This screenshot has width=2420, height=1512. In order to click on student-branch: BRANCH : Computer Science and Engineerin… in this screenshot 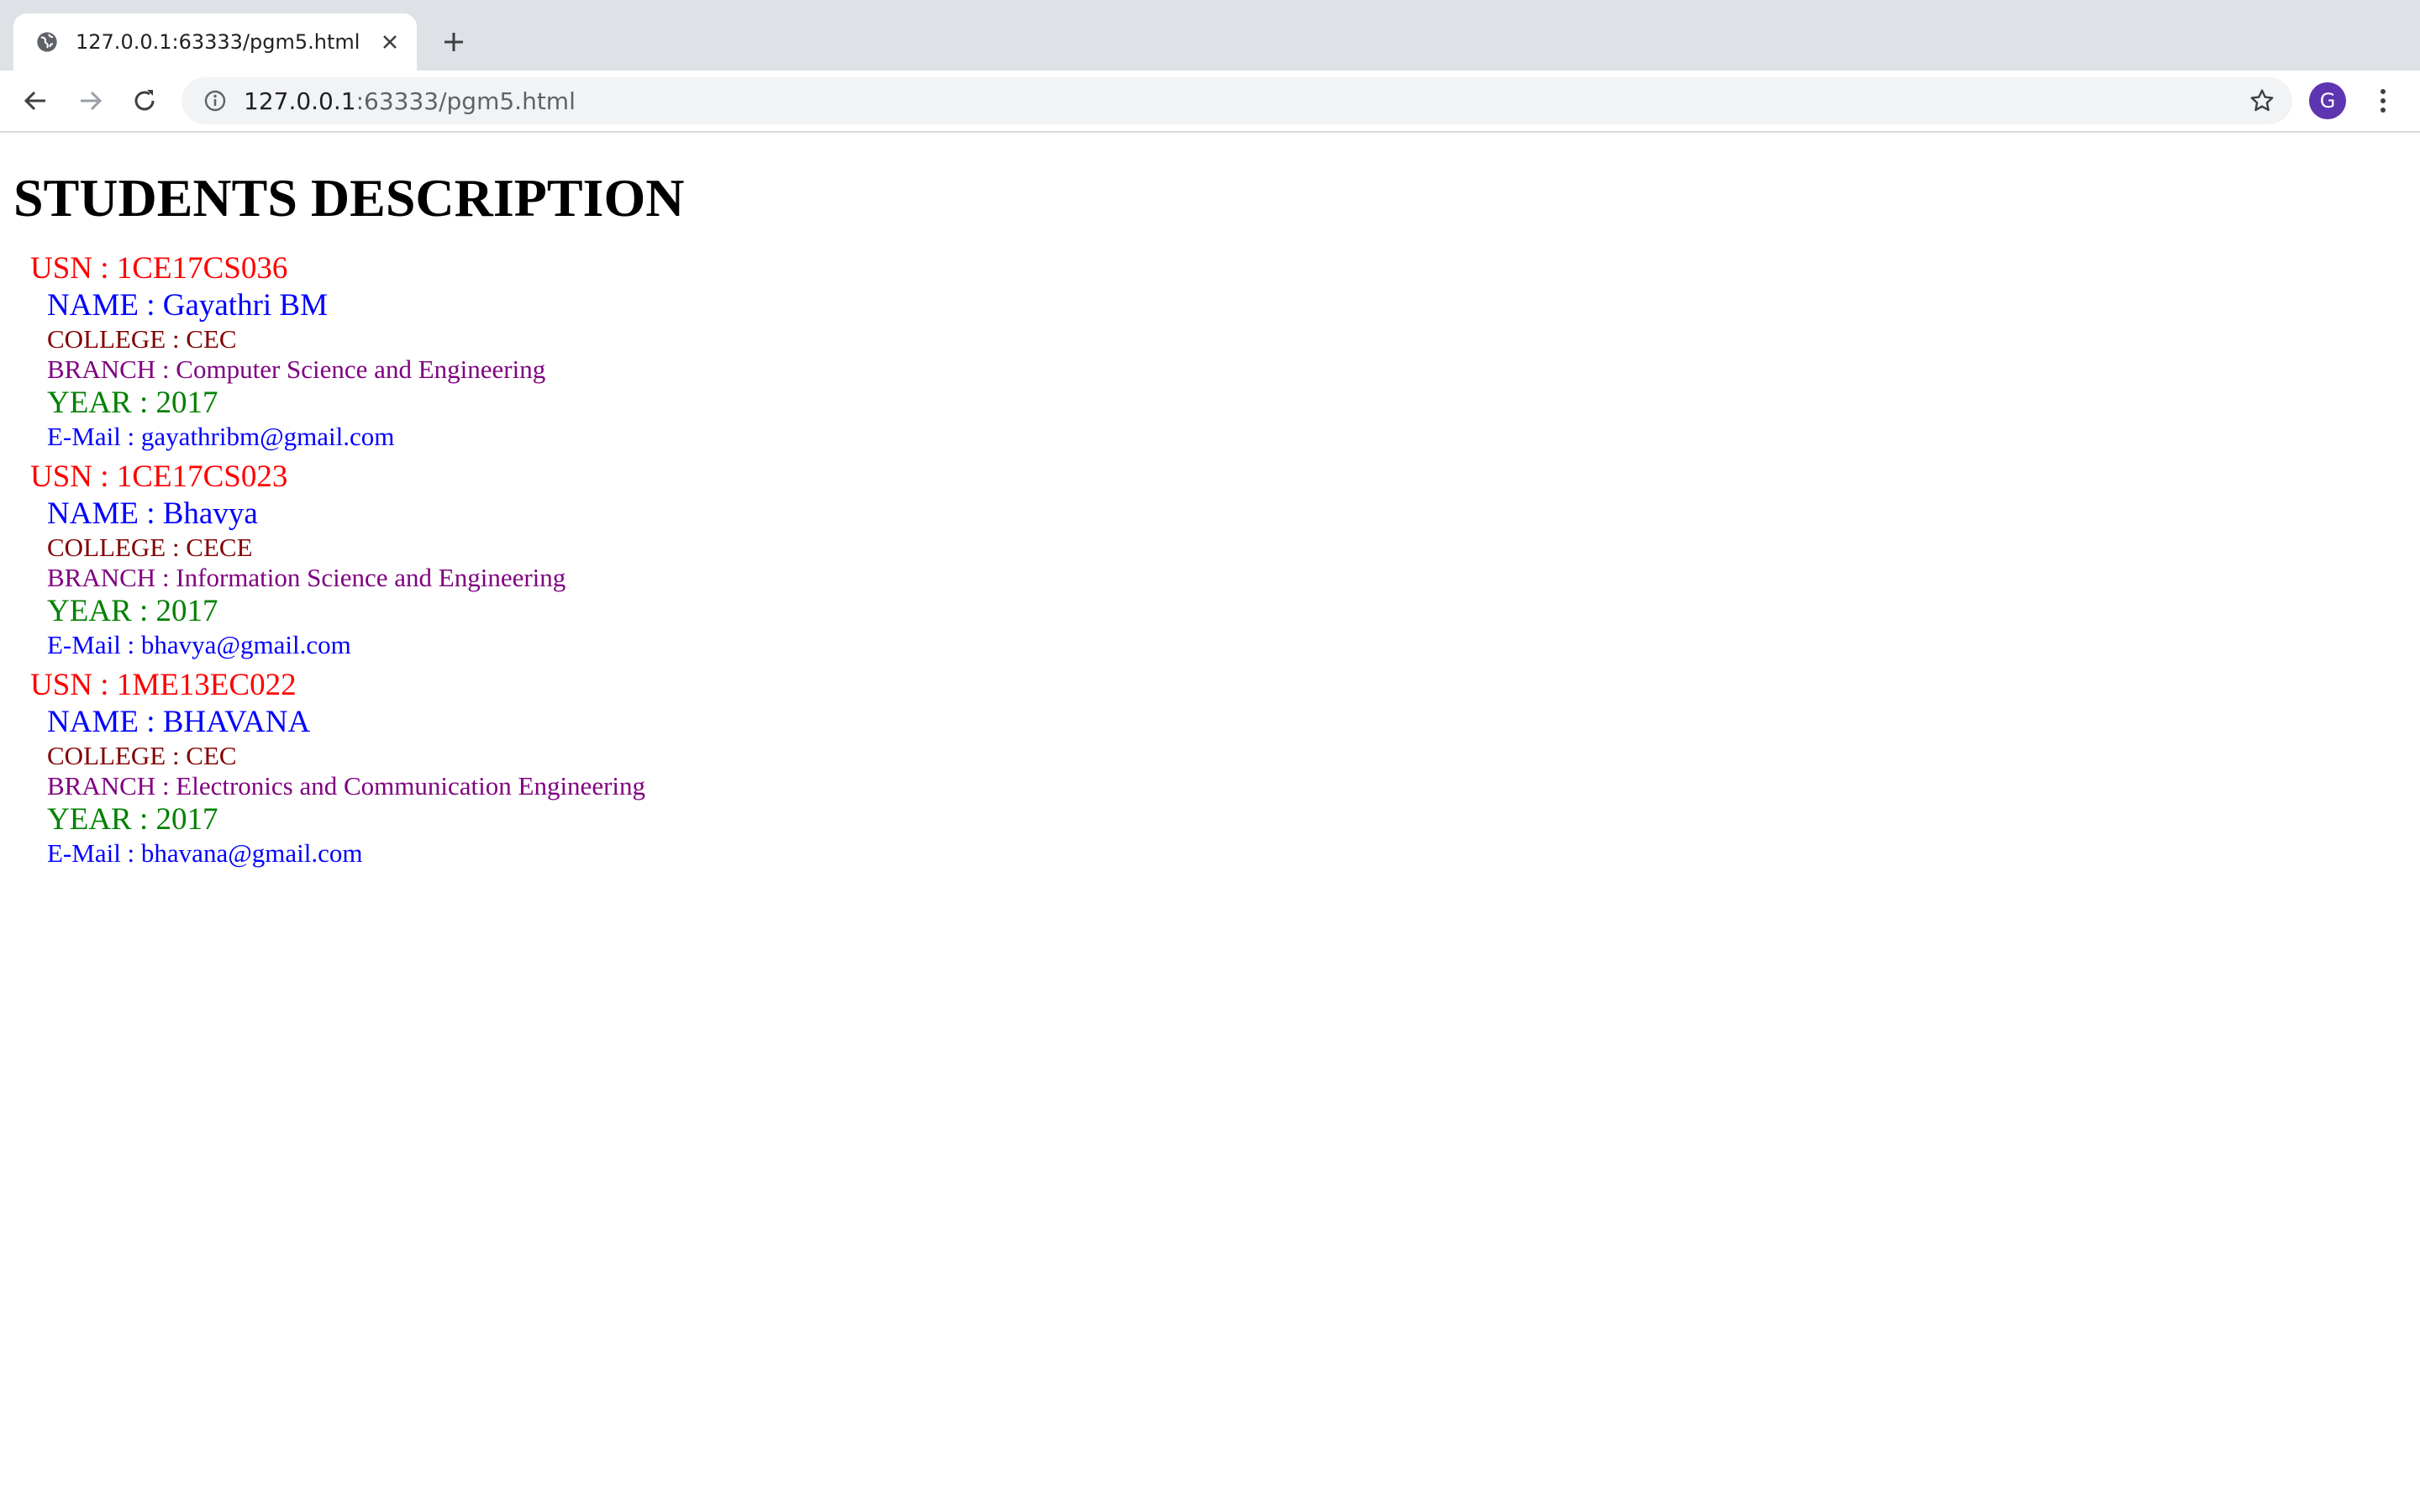, I will do `click(296, 369)`.